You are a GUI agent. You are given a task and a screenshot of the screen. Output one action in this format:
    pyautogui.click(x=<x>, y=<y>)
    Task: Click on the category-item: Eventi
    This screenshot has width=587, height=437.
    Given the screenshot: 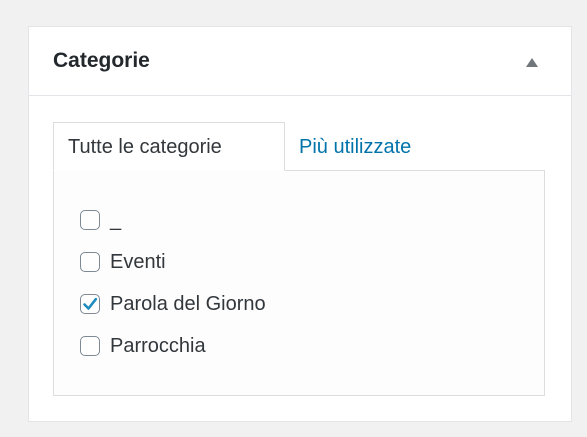 What is the action you would take?
    pyautogui.click(x=123, y=262)
    